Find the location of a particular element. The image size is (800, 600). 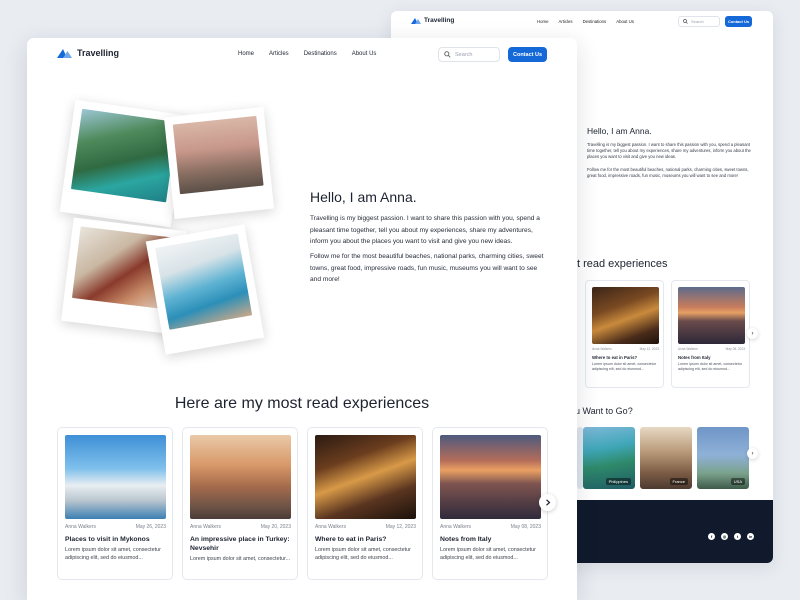

back-nav-home: Home is located at coordinates (542, 21).